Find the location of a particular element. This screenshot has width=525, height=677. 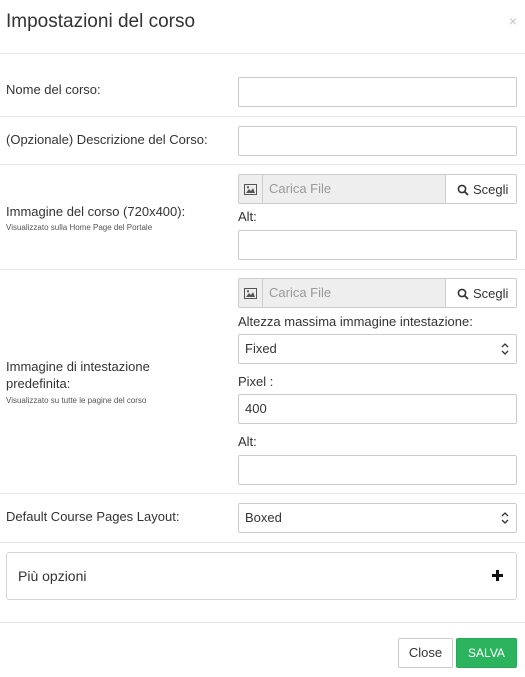

description-row: (Opzionale) Descrizione del Corso: is located at coordinates (262, 141).